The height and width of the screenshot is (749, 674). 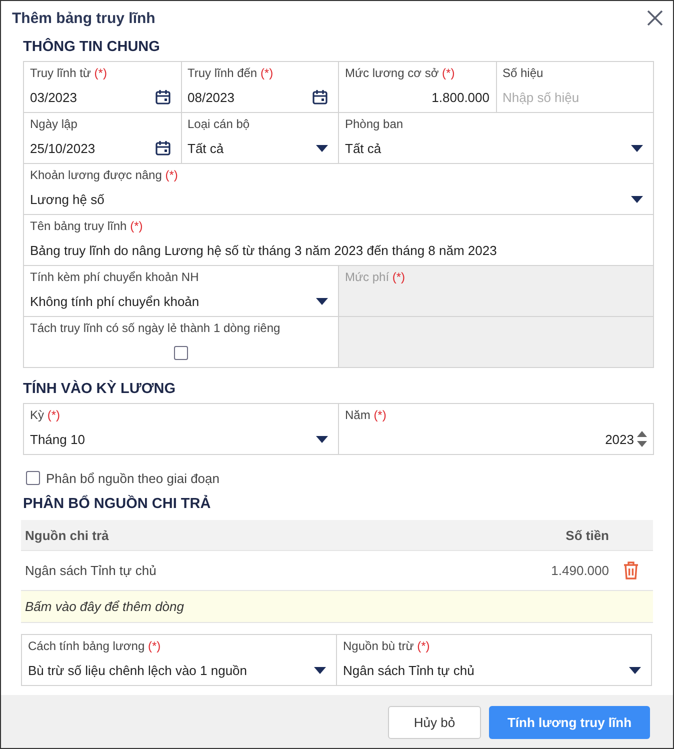 What do you see at coordinates (181, 439) in the screenshot?
I see `dropdown: Tháng 10` at bounding box center [181, 439].